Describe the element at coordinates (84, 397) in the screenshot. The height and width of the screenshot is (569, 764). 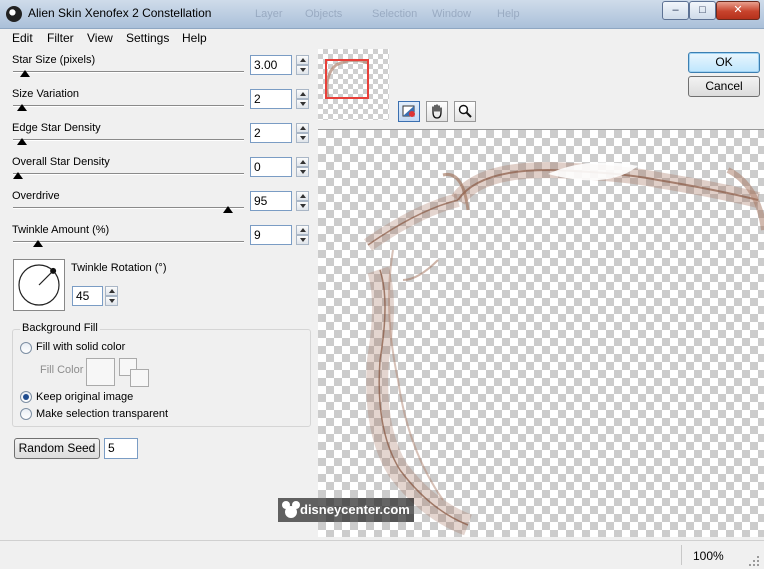
I see `keep-original-label: Keep original image` at that location.